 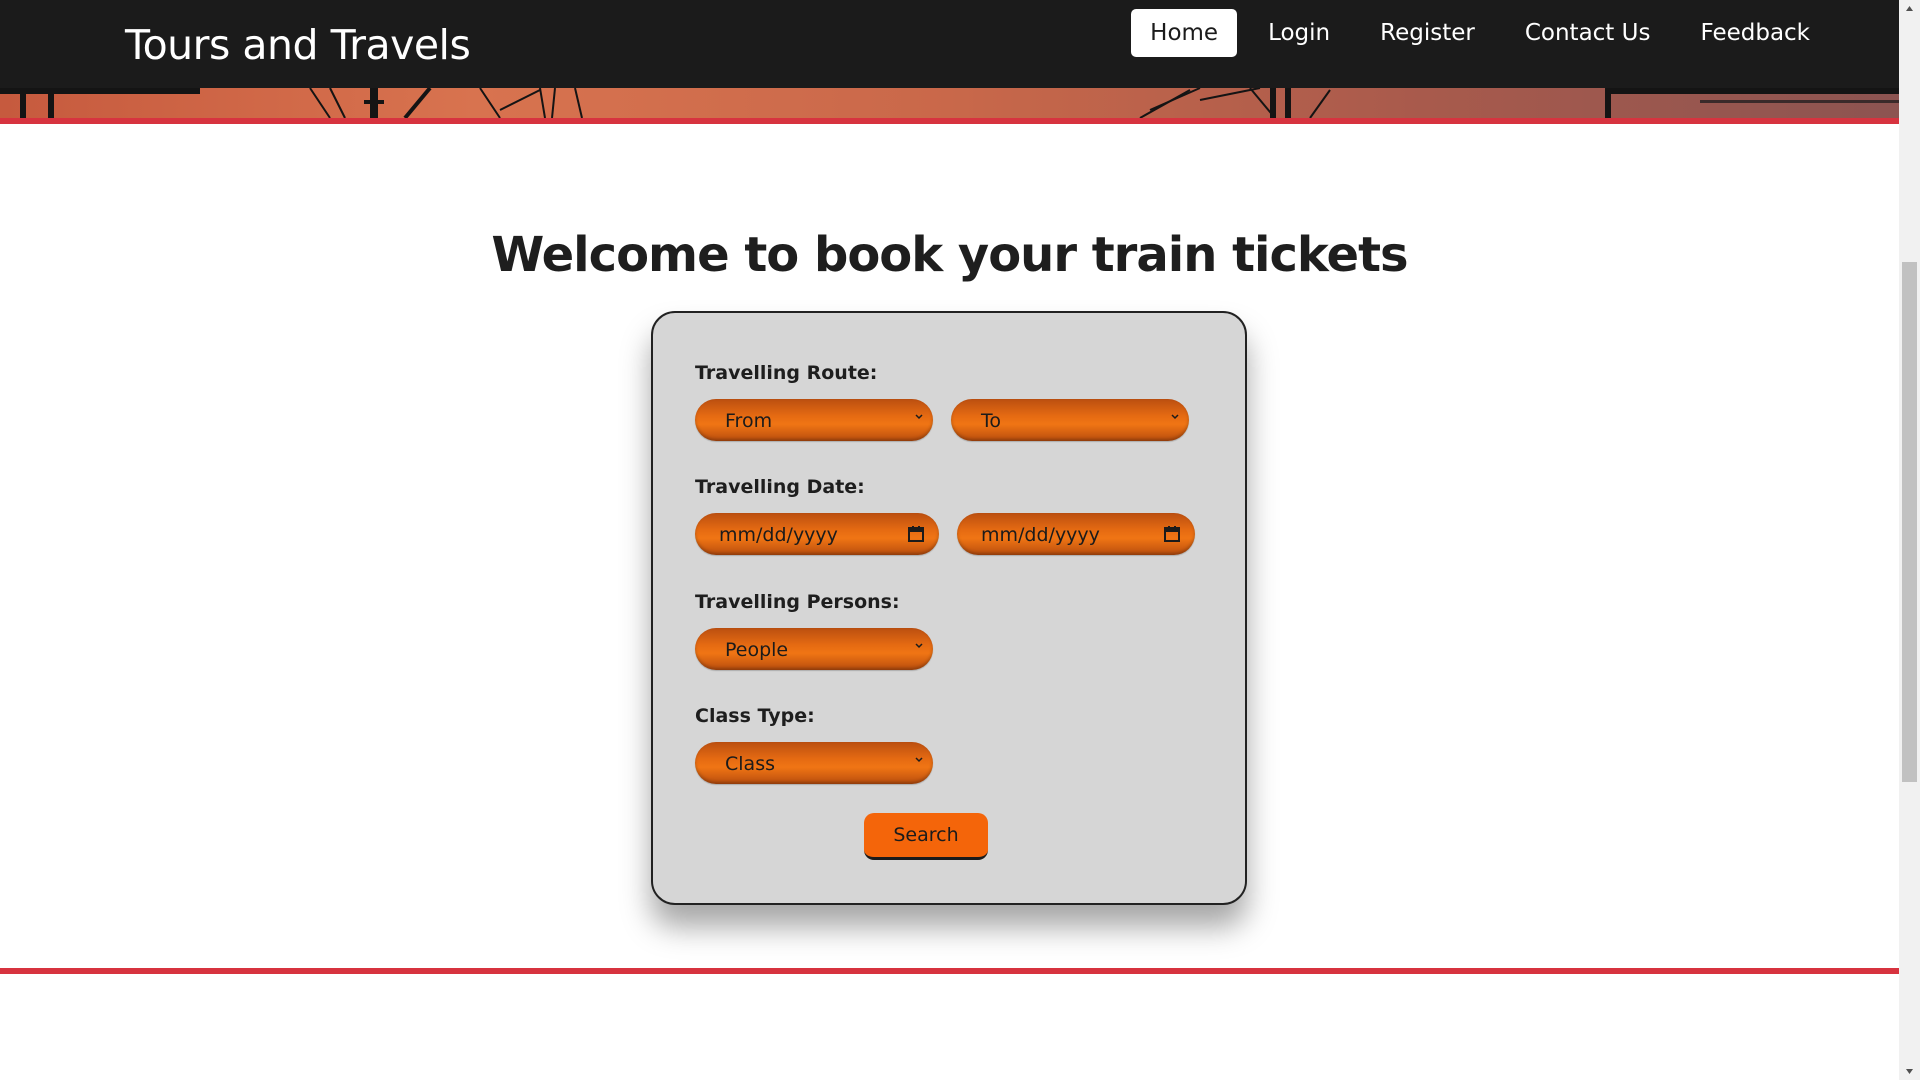 What do you see at coordinates (778, 535) in the screenshot?
I see `start-date-value: mm/dd/yyyy` at bounding box center [778, 535].